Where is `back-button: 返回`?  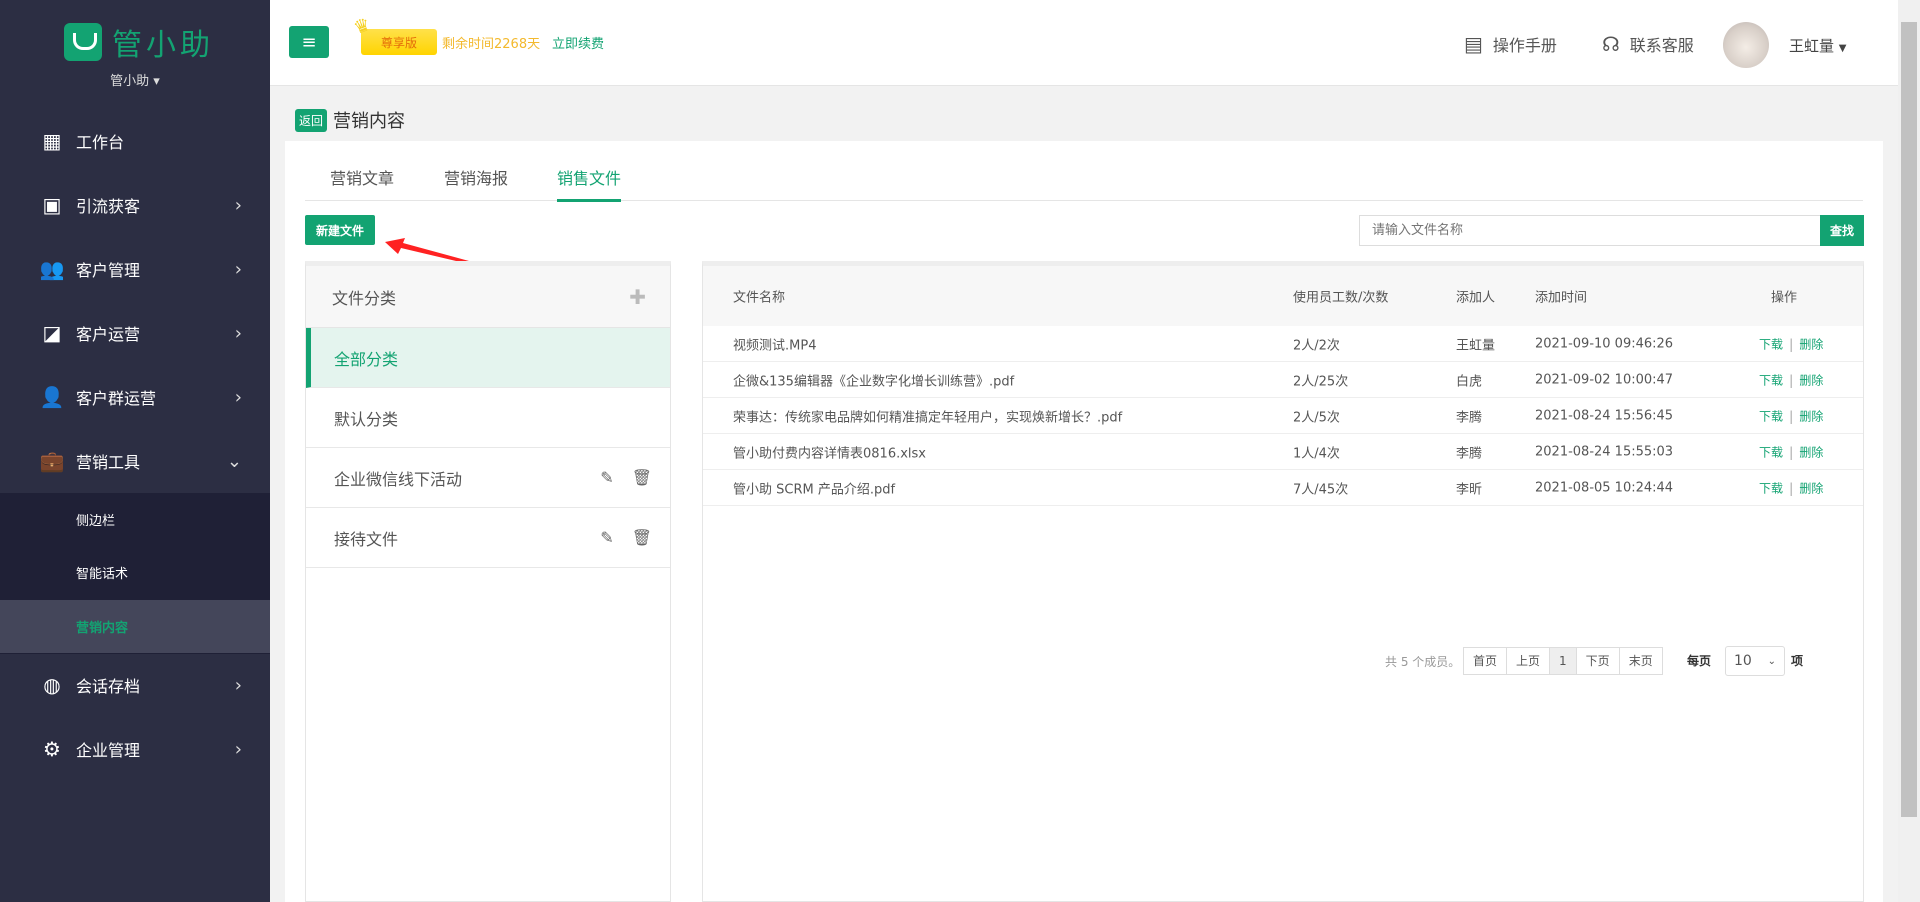 back-button: 返回 is located at coordinates (311, 120).